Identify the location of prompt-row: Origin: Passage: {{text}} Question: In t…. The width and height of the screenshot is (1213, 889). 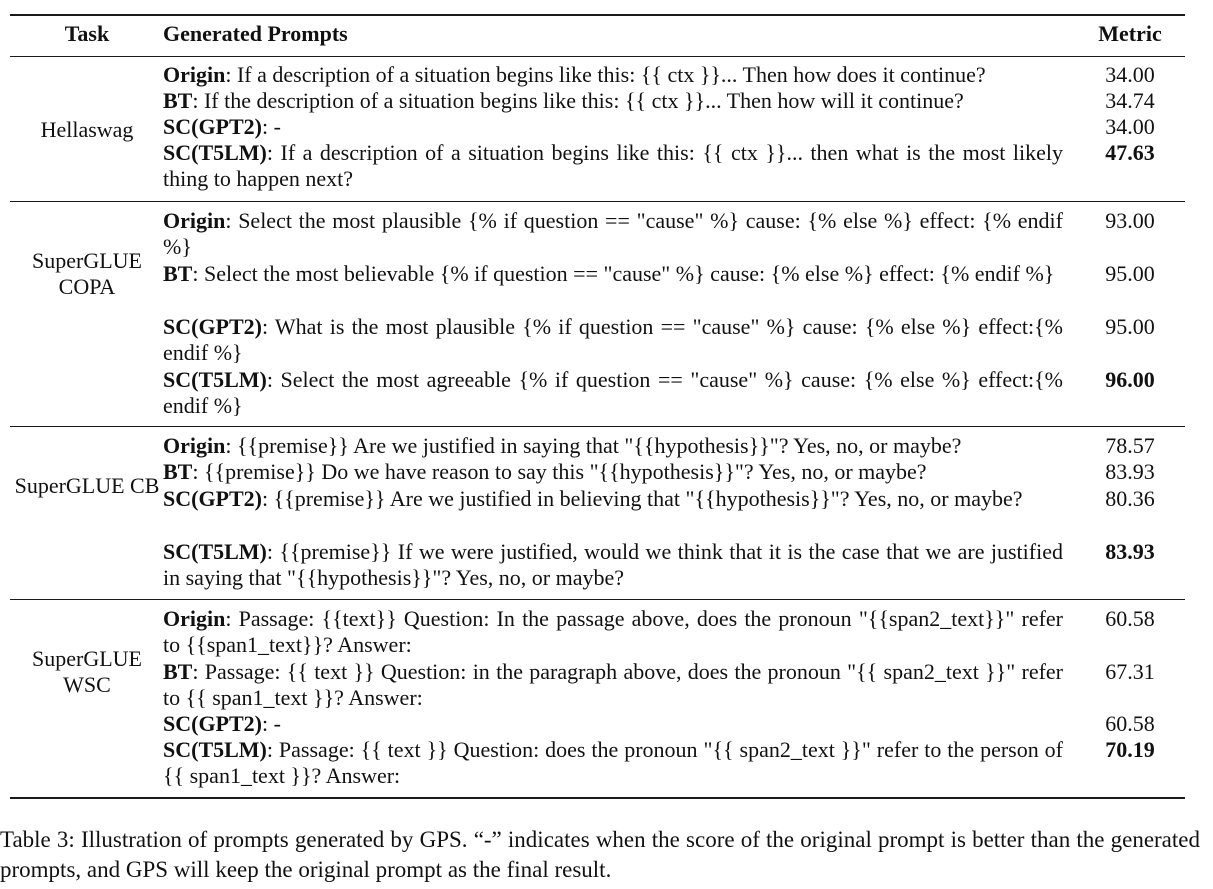
(613, 632).